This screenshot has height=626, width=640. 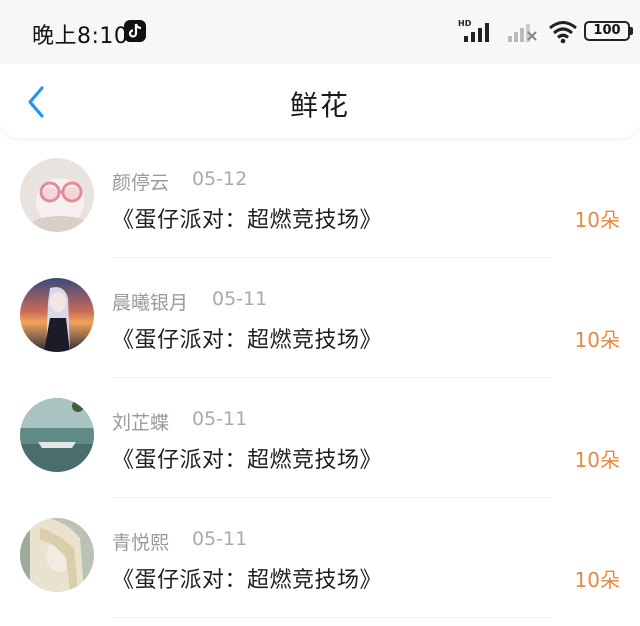 I want to click on hd-signal-icon: HD, so click(x=478, y=31).